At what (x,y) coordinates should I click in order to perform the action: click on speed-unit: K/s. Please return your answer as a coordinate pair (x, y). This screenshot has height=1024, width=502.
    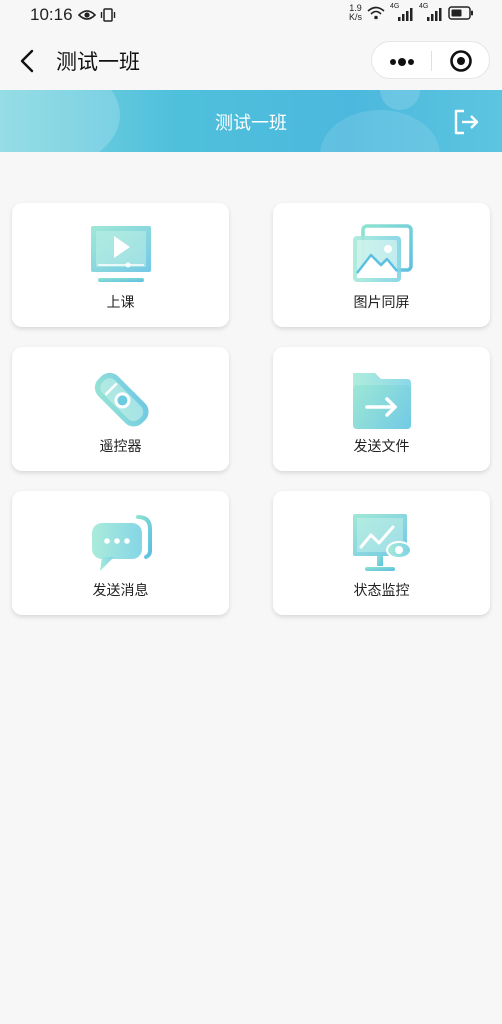
    Looking at the image, I should click on (355, 17).